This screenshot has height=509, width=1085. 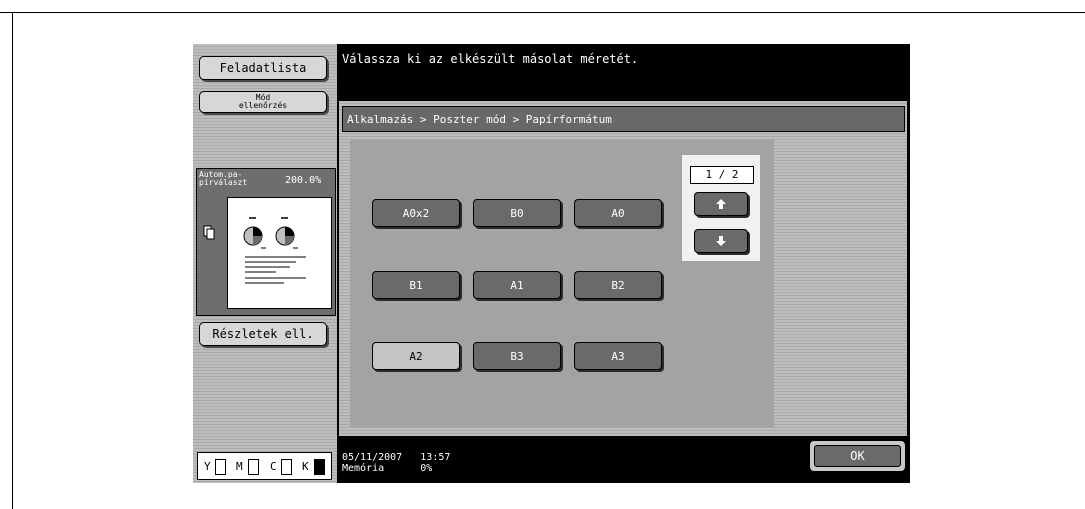 What do you see at coordinates (542, 12) in the screenshot?
I see `frame-top-line` at bounding box center [542, 12].